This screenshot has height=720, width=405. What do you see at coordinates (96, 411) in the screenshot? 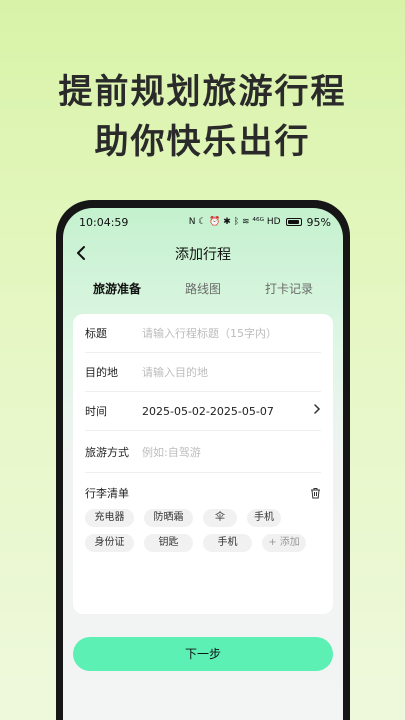
I see `time-label: 时间` at bounding box center [96, 411].